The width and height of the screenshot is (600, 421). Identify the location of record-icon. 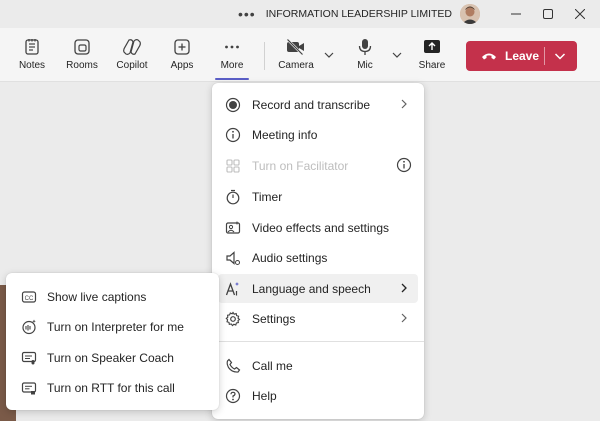
(233, 104).